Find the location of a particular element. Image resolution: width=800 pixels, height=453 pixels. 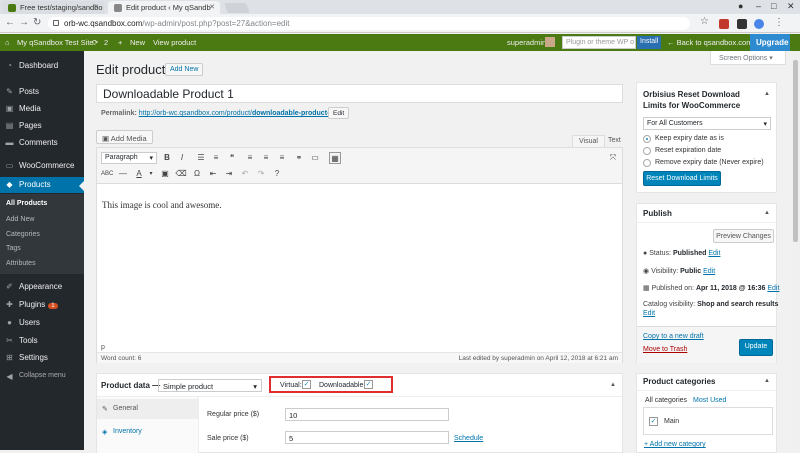

cloud-extension-icon is located at coordinates (759, 24).